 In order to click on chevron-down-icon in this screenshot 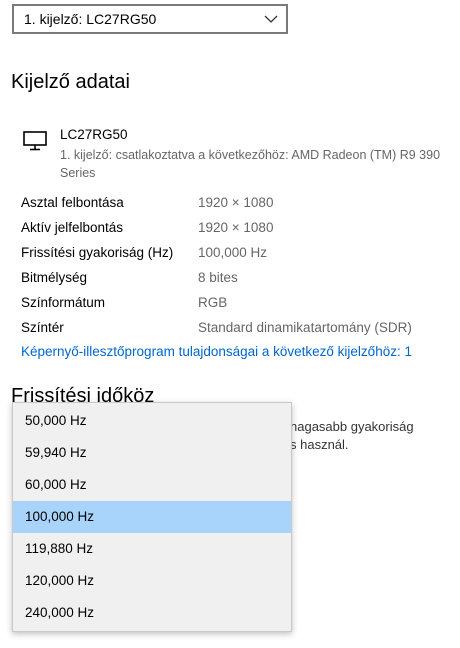, I will do `click(271, 19)`.